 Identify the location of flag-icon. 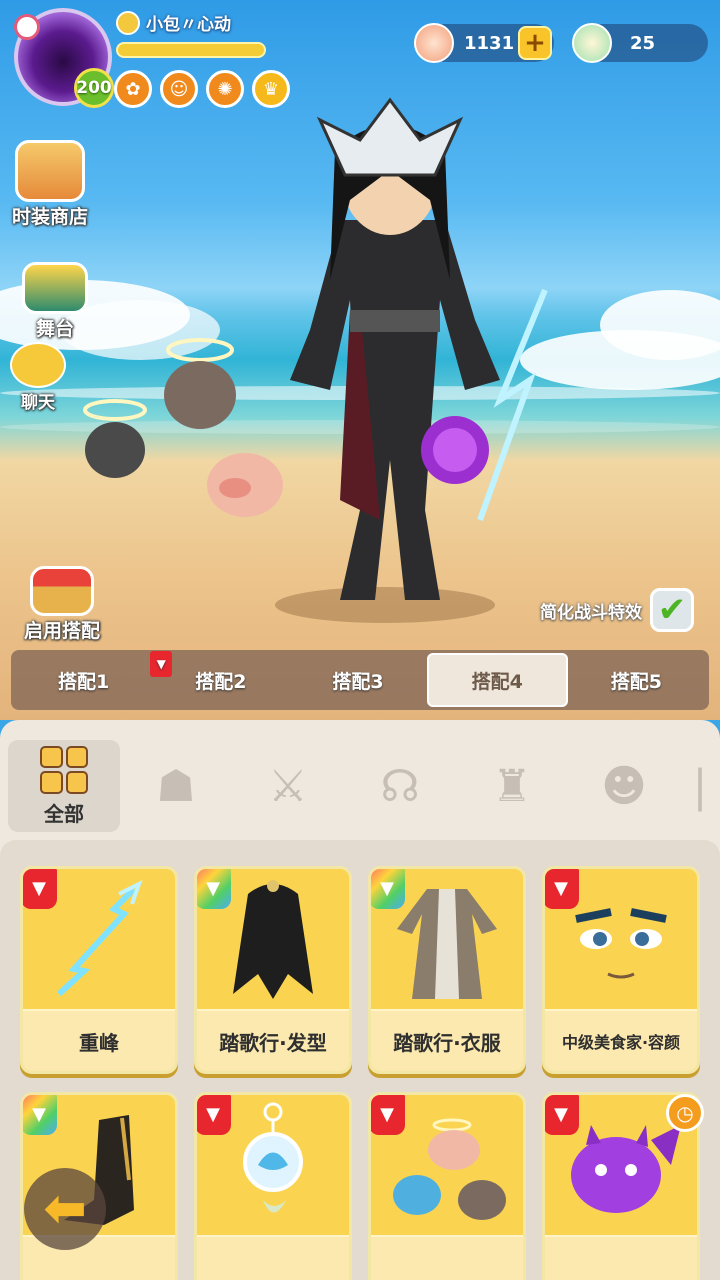
(62, 591).